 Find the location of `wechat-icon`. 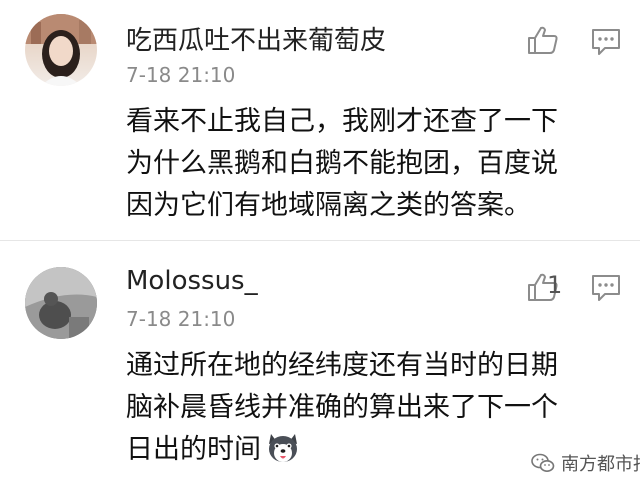

wechat-icon is located at coordinates (543, 462).